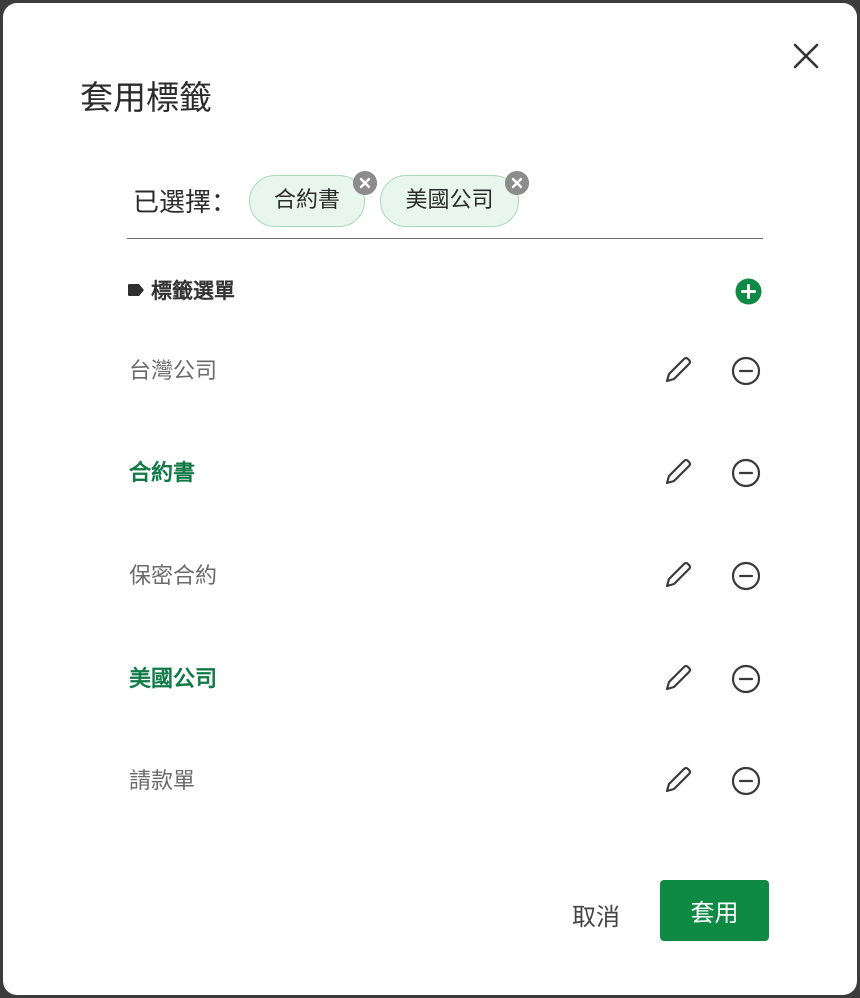 The height and width of the screenshot is (998, 860). What do you see at coordinates (447, 485) in the screenshot?
I see `tag-list-item: 合約書` at bounding box center [447, 485].